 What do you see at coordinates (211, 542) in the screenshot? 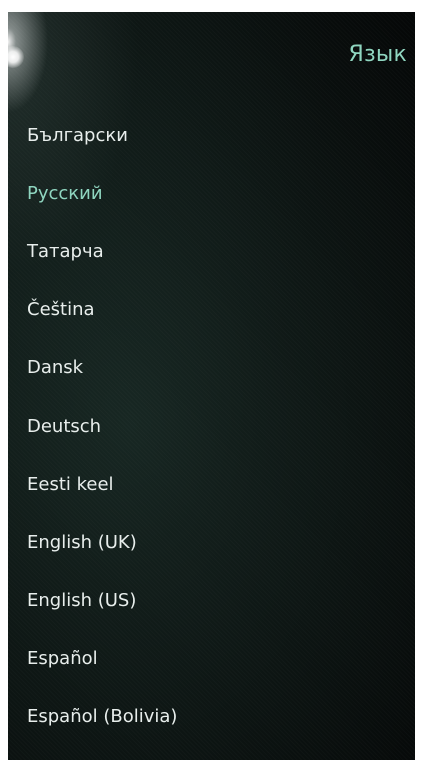
I see `language-item-english-uk: English (UK)` at bounding box center [211, 542].